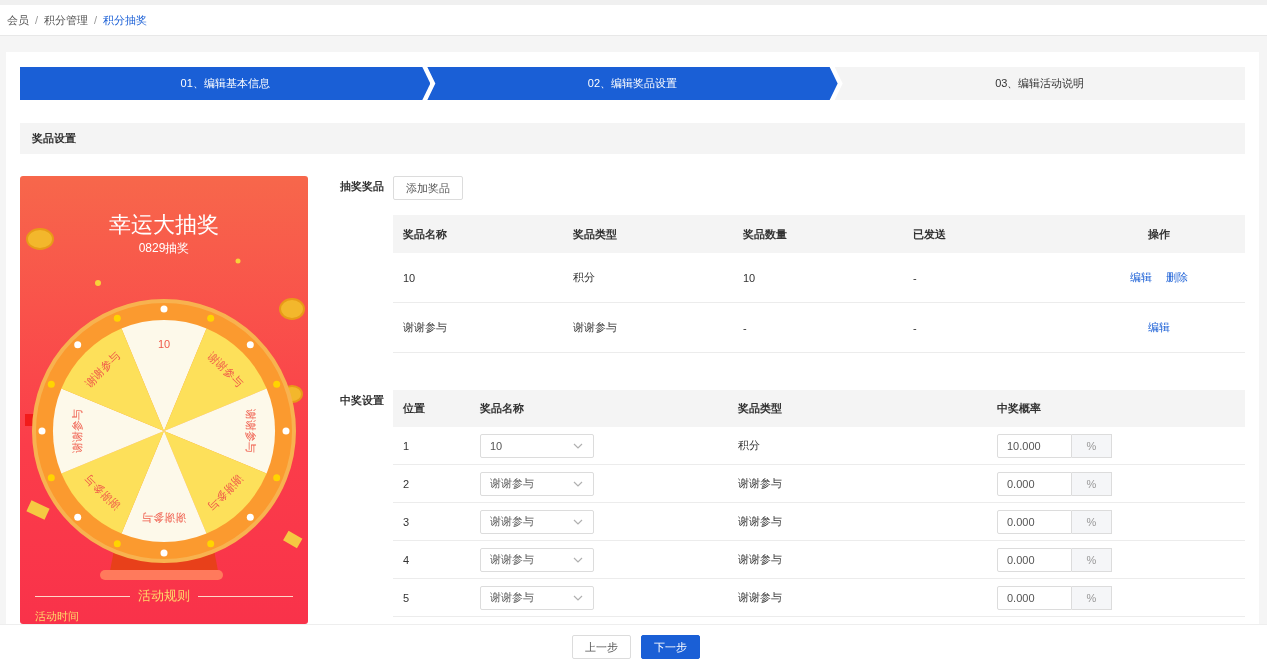 The image size is (1267, 659). What do you see at coordinates (164, 343) in the screenshot?
I see `wheel-label: 10` at bounding box center [164, 343].